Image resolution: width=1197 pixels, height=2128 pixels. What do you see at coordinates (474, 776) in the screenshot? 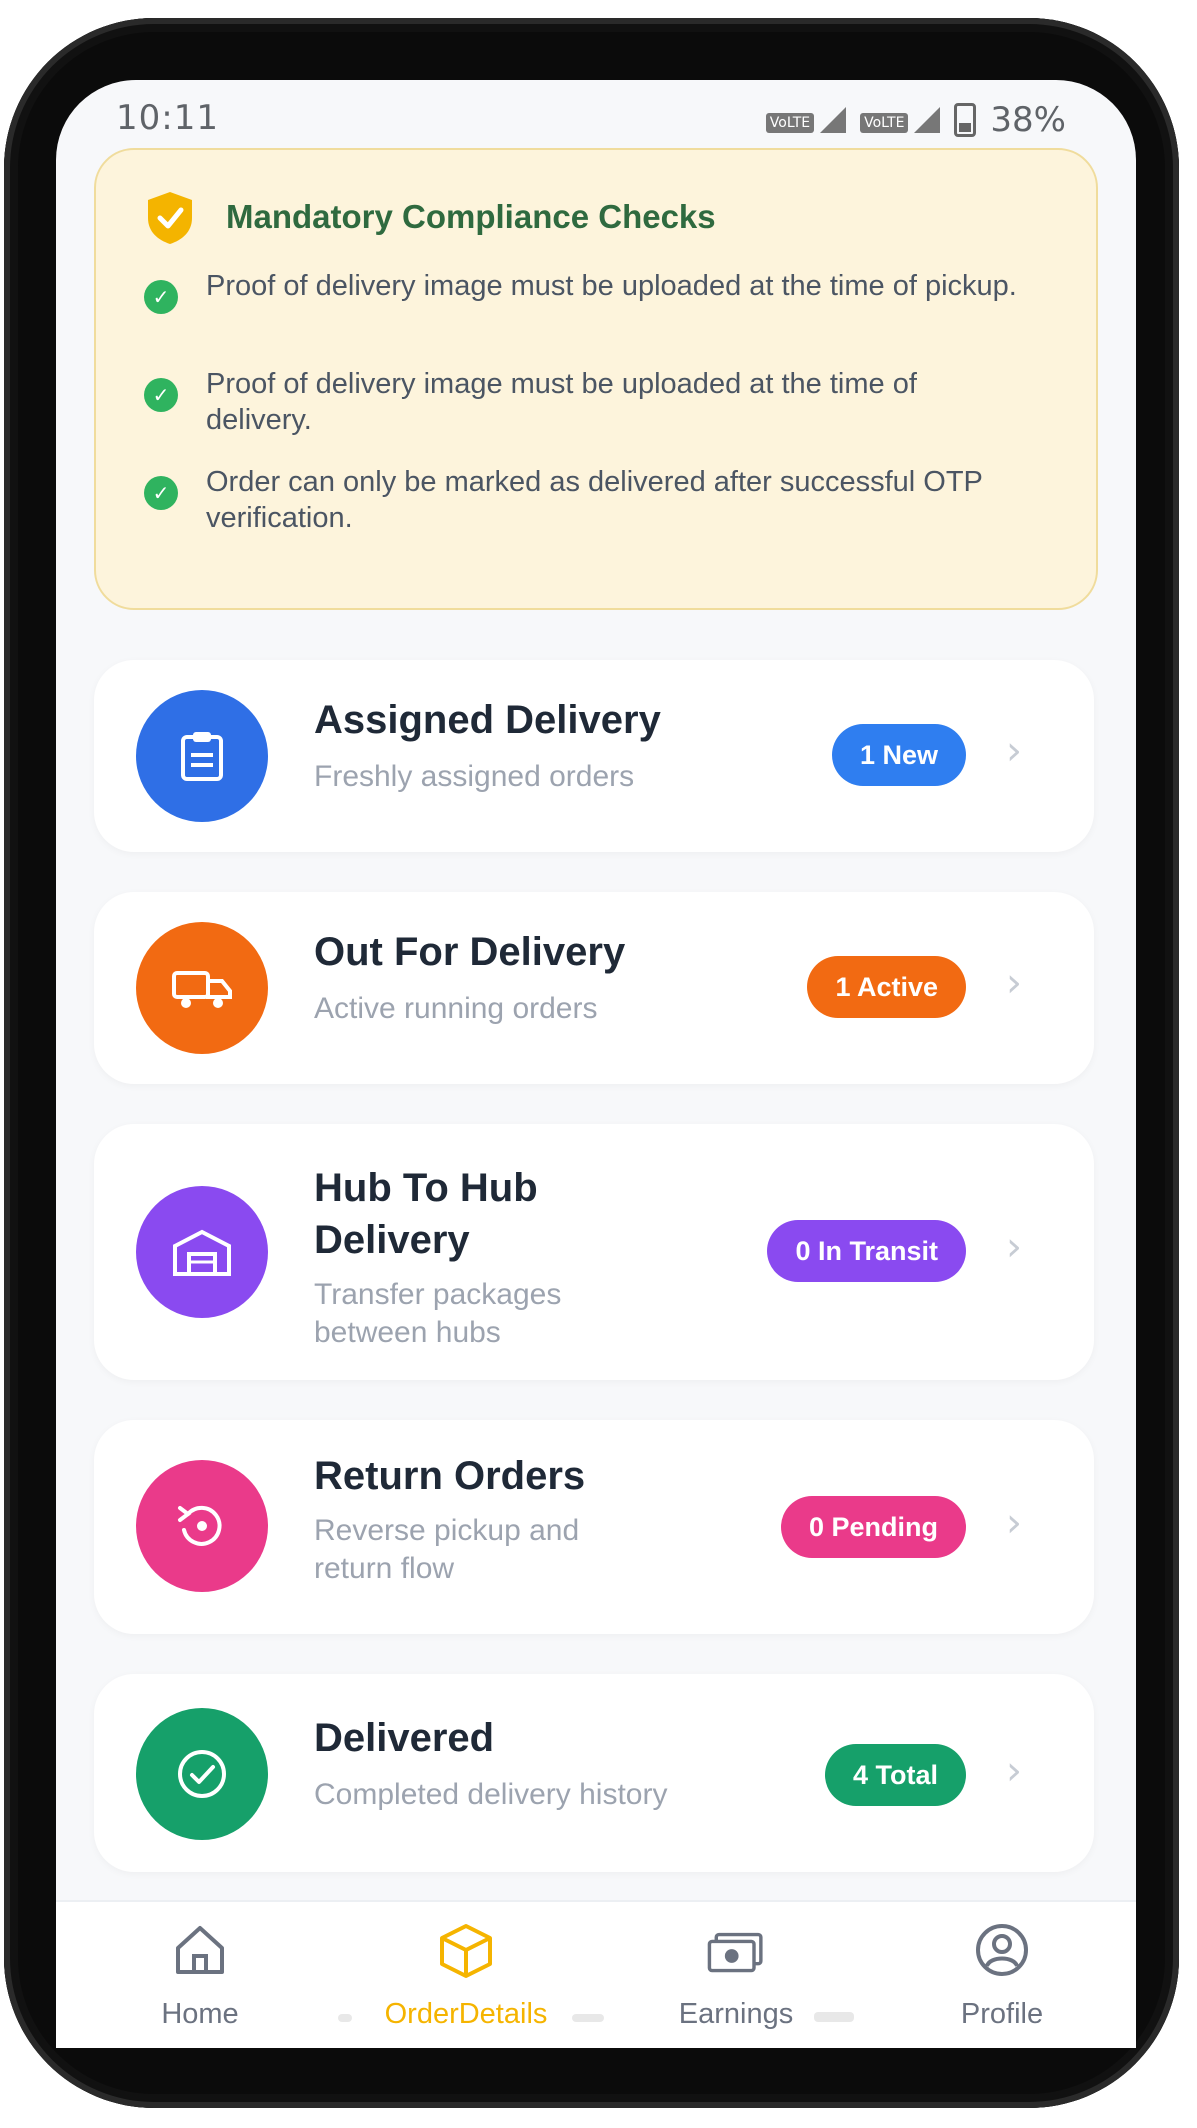
I see `card-subtitle: Freshly assigned orders` at bounding box center [474, 776].